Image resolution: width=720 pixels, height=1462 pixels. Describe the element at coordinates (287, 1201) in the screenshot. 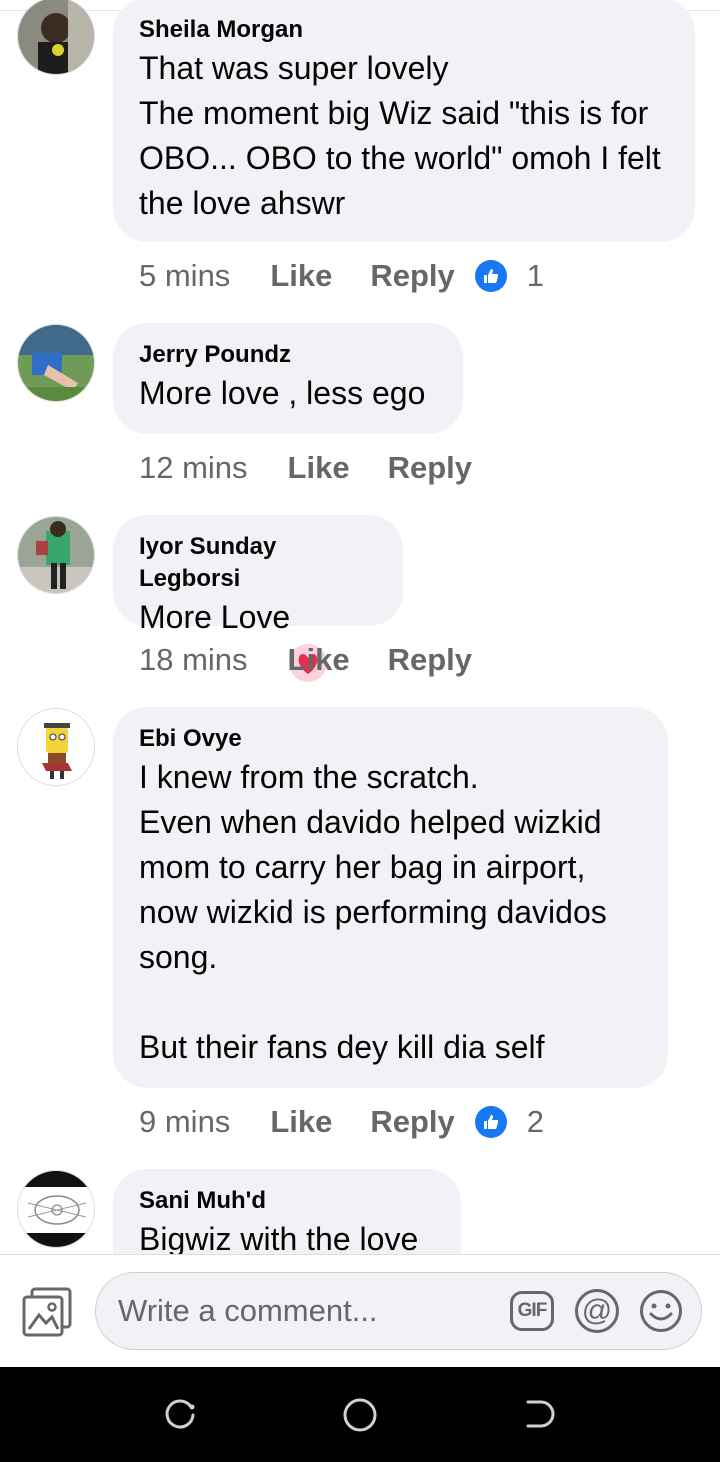

I see `commenter-name: Sani Muh'd` at that location.